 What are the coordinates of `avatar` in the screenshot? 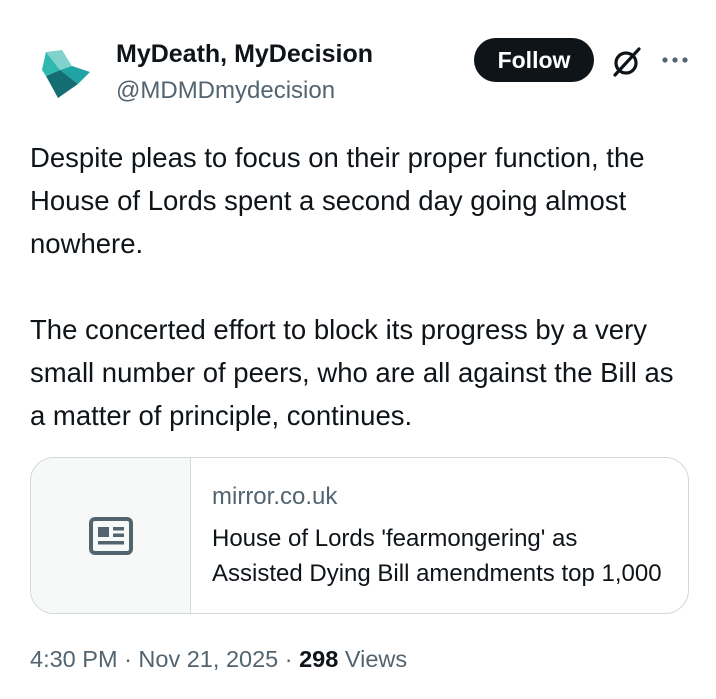 It's located at (66, 74).